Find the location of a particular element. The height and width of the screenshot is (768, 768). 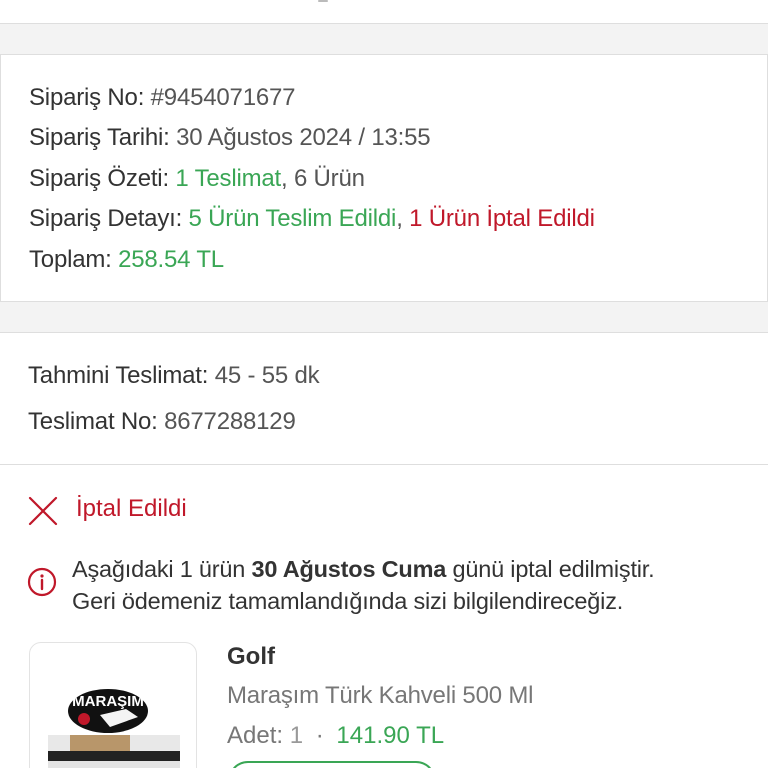

product-name: Maraşım Türk Kahveli 500 Ml is located at coordinates (380, 696).